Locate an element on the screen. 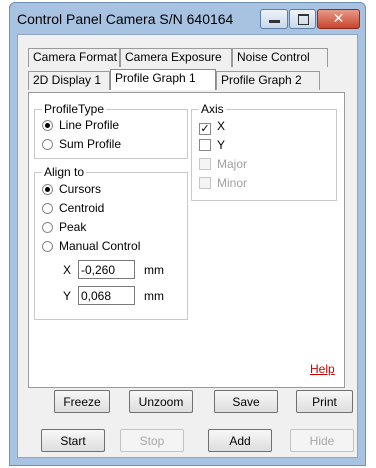  radio-sum-profile: Sum Profile is located at coordinates (81, 144).